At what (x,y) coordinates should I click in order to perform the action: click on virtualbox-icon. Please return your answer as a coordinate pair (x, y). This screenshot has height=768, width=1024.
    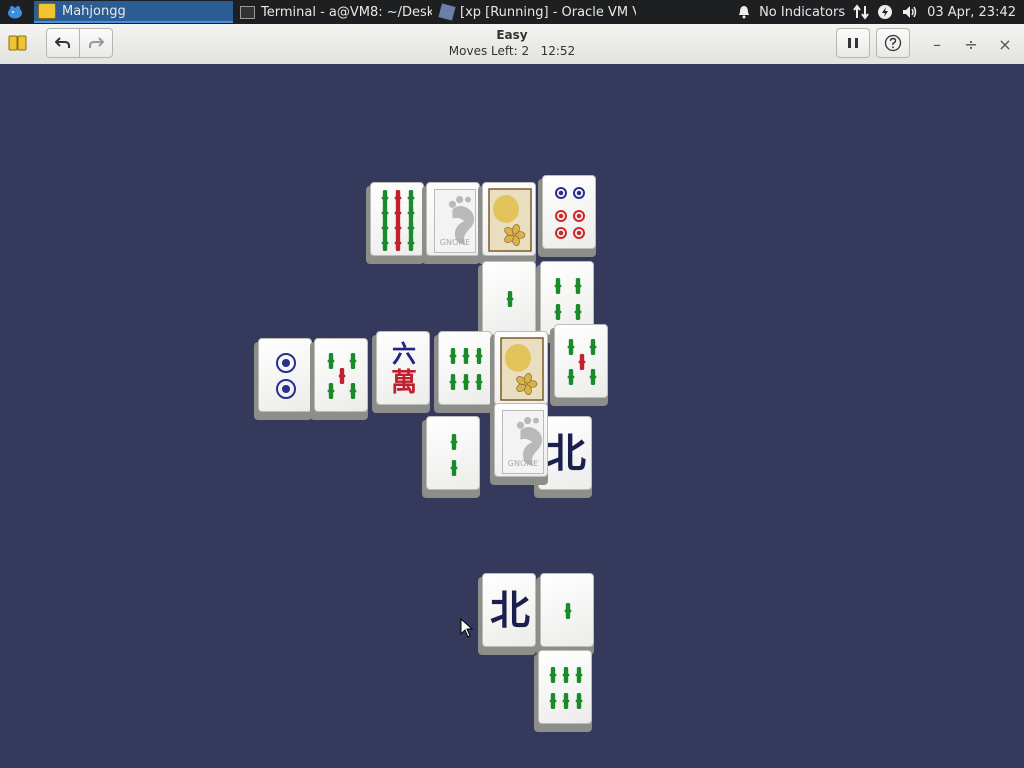
    Looking at the image, I should click on (447, 12).